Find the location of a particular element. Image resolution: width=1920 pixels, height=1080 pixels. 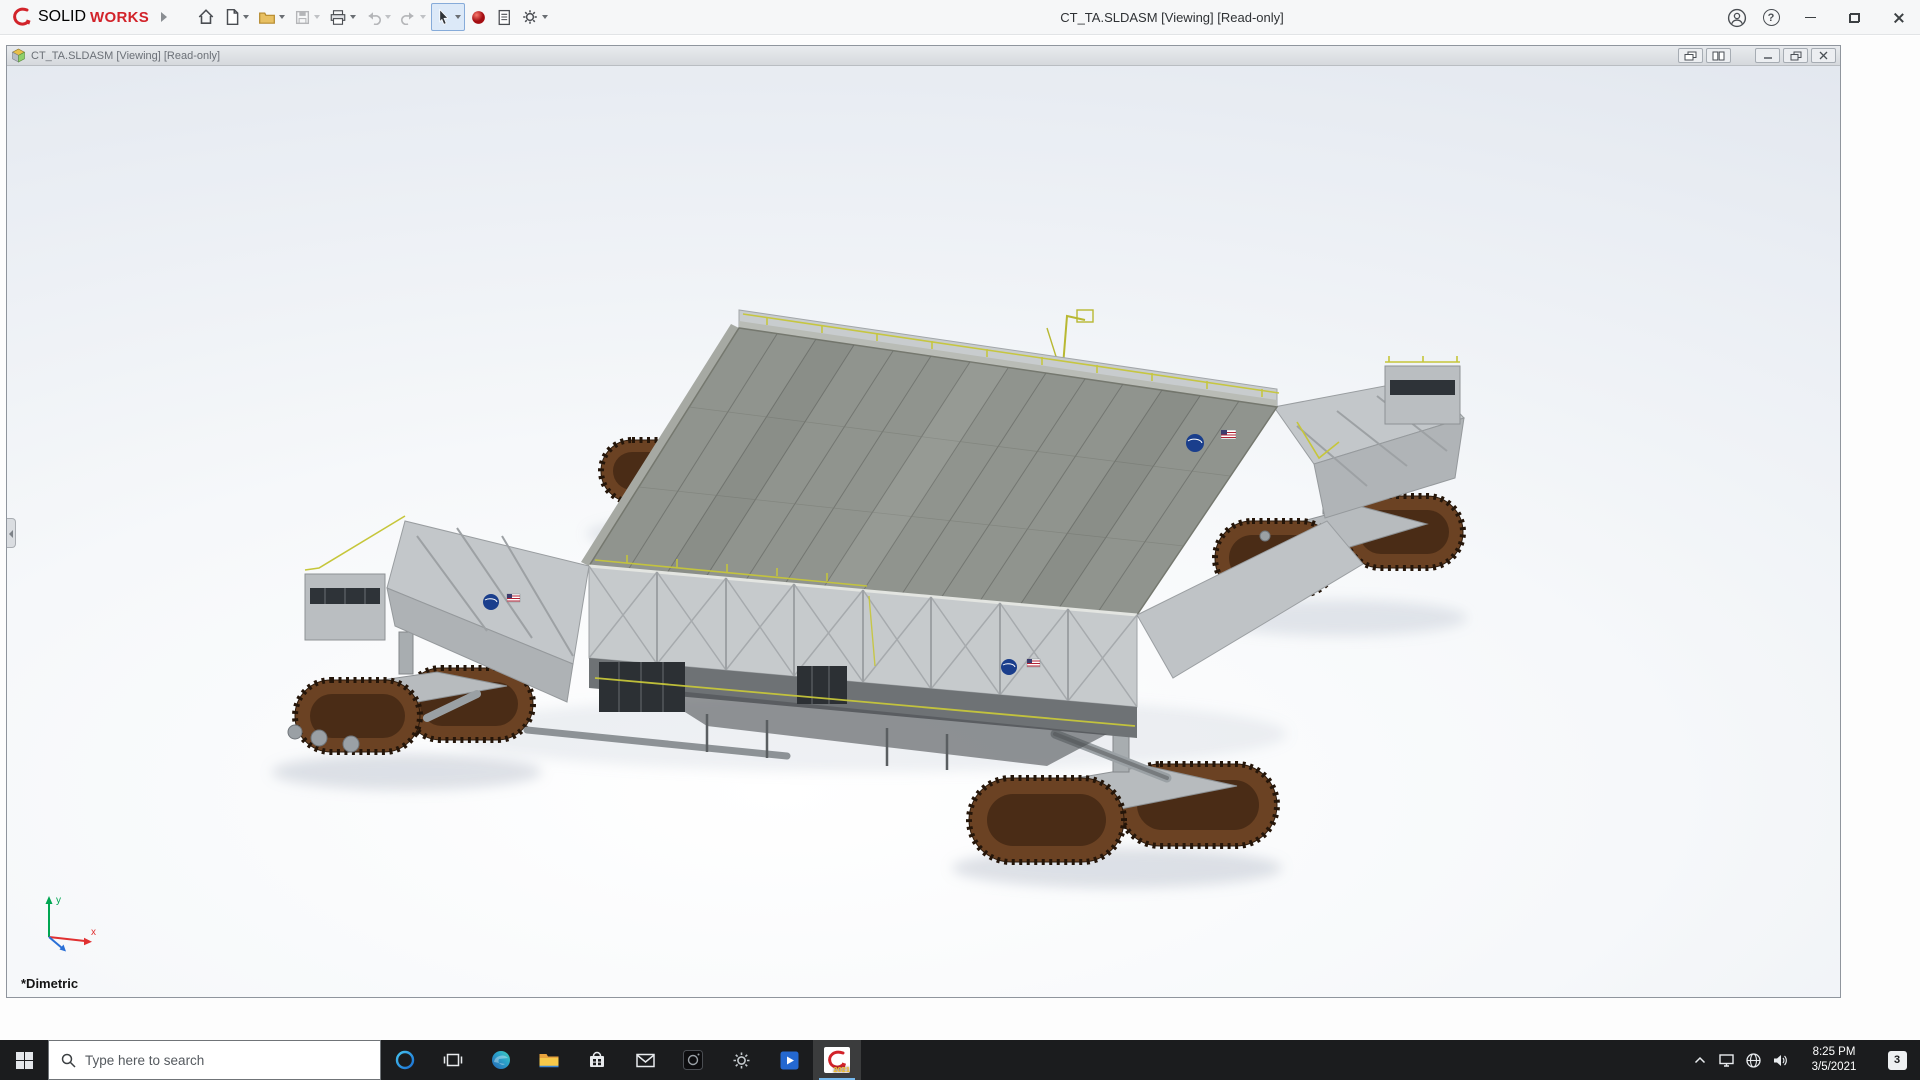

network-tray-button is located at coordinates (1753, 1060).